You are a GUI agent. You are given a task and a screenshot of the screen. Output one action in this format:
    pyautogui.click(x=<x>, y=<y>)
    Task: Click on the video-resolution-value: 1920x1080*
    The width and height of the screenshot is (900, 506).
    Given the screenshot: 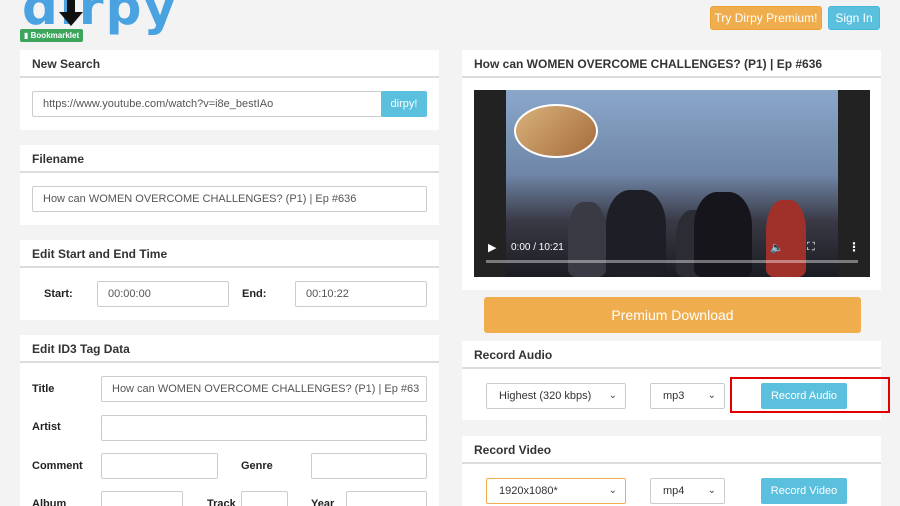 What is the action you would take?
    pyautogui.click(x=528, y=491)
    